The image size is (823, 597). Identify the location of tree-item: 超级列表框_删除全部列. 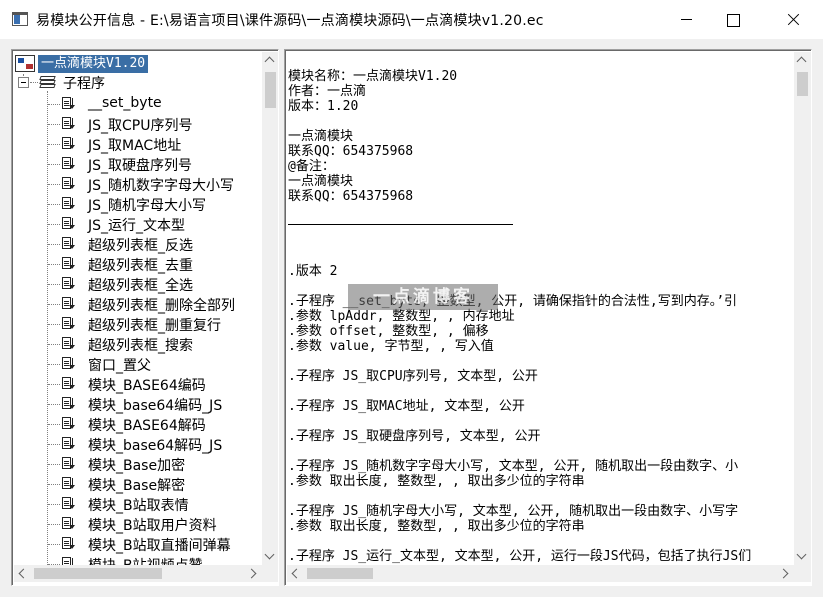
(137, 304).